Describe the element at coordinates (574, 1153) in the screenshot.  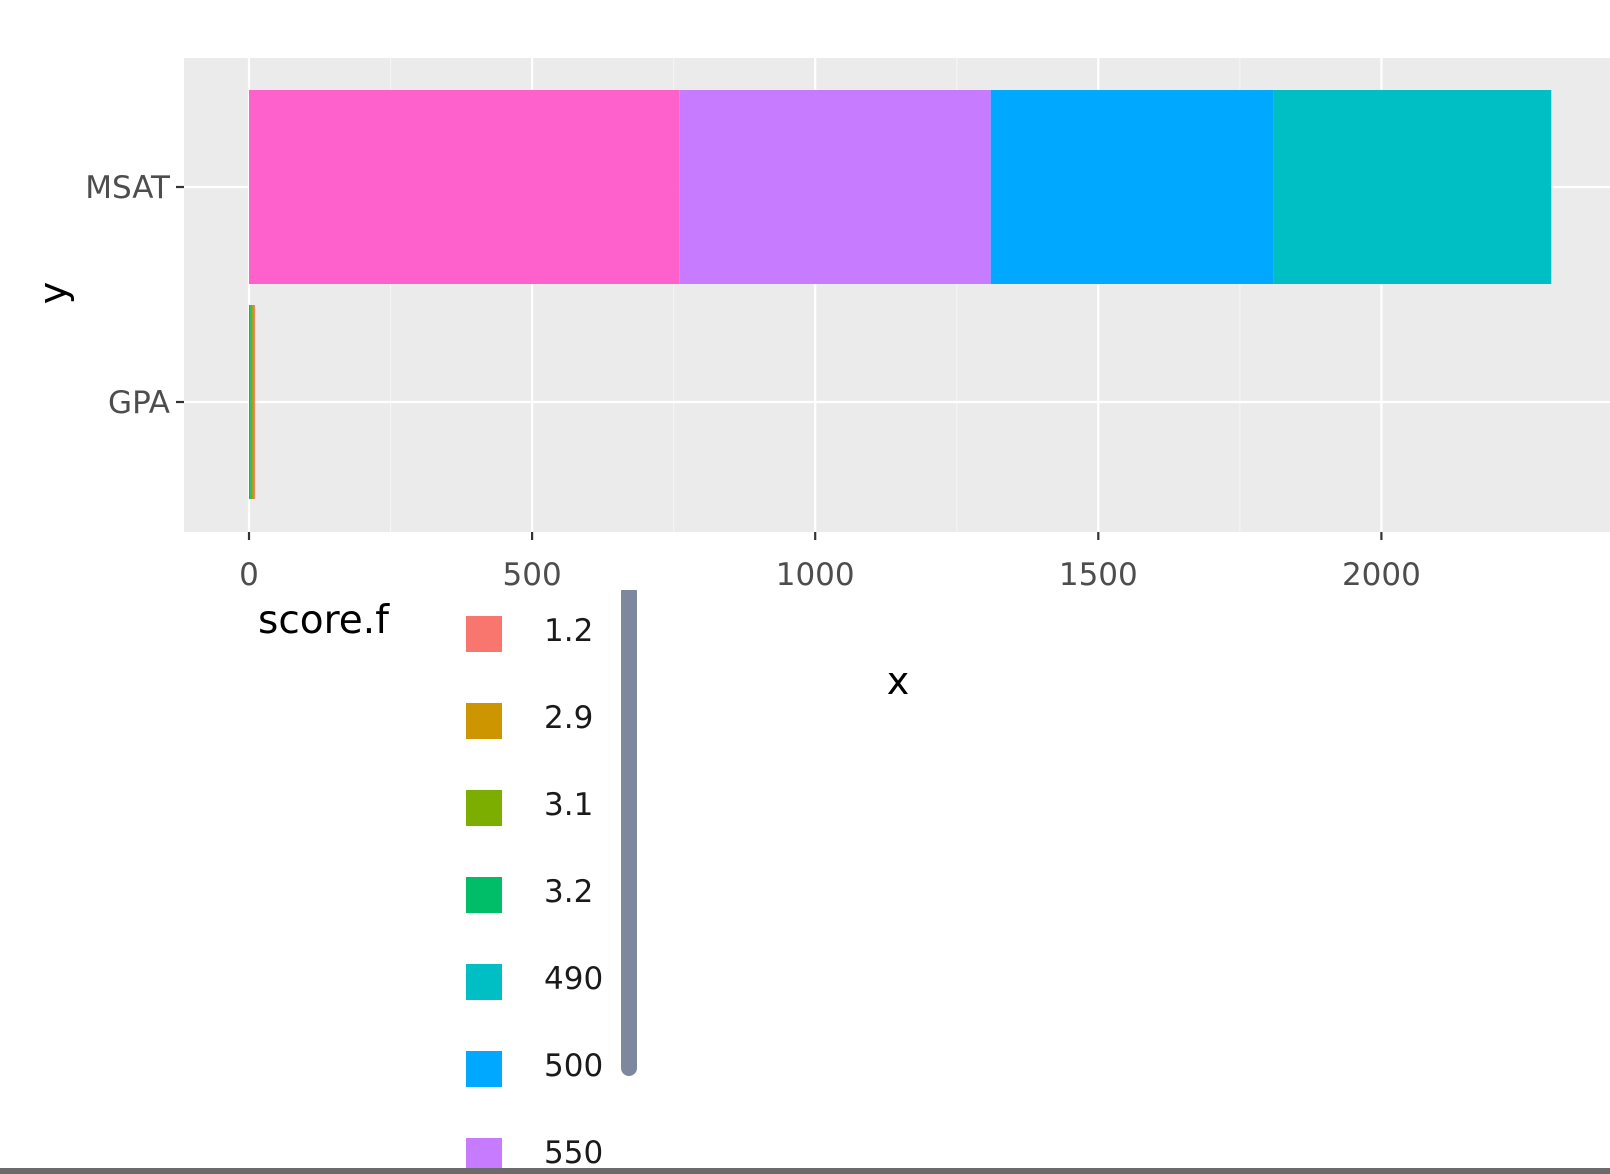
I see `legend-label: 550` at that location.